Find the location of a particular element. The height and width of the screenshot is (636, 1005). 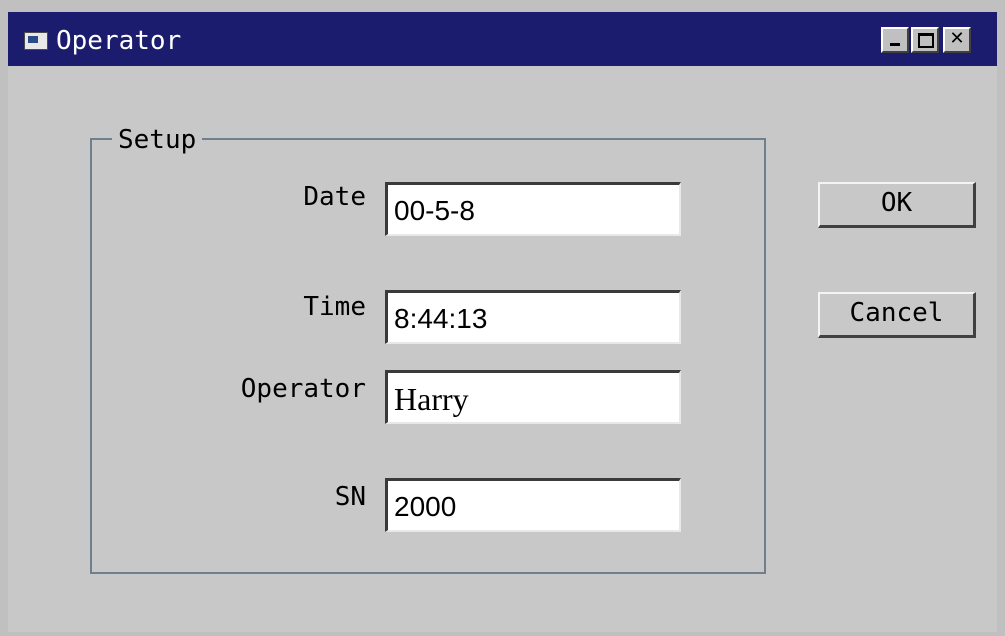

ok-button: OK is located at coordinates (897, 205).